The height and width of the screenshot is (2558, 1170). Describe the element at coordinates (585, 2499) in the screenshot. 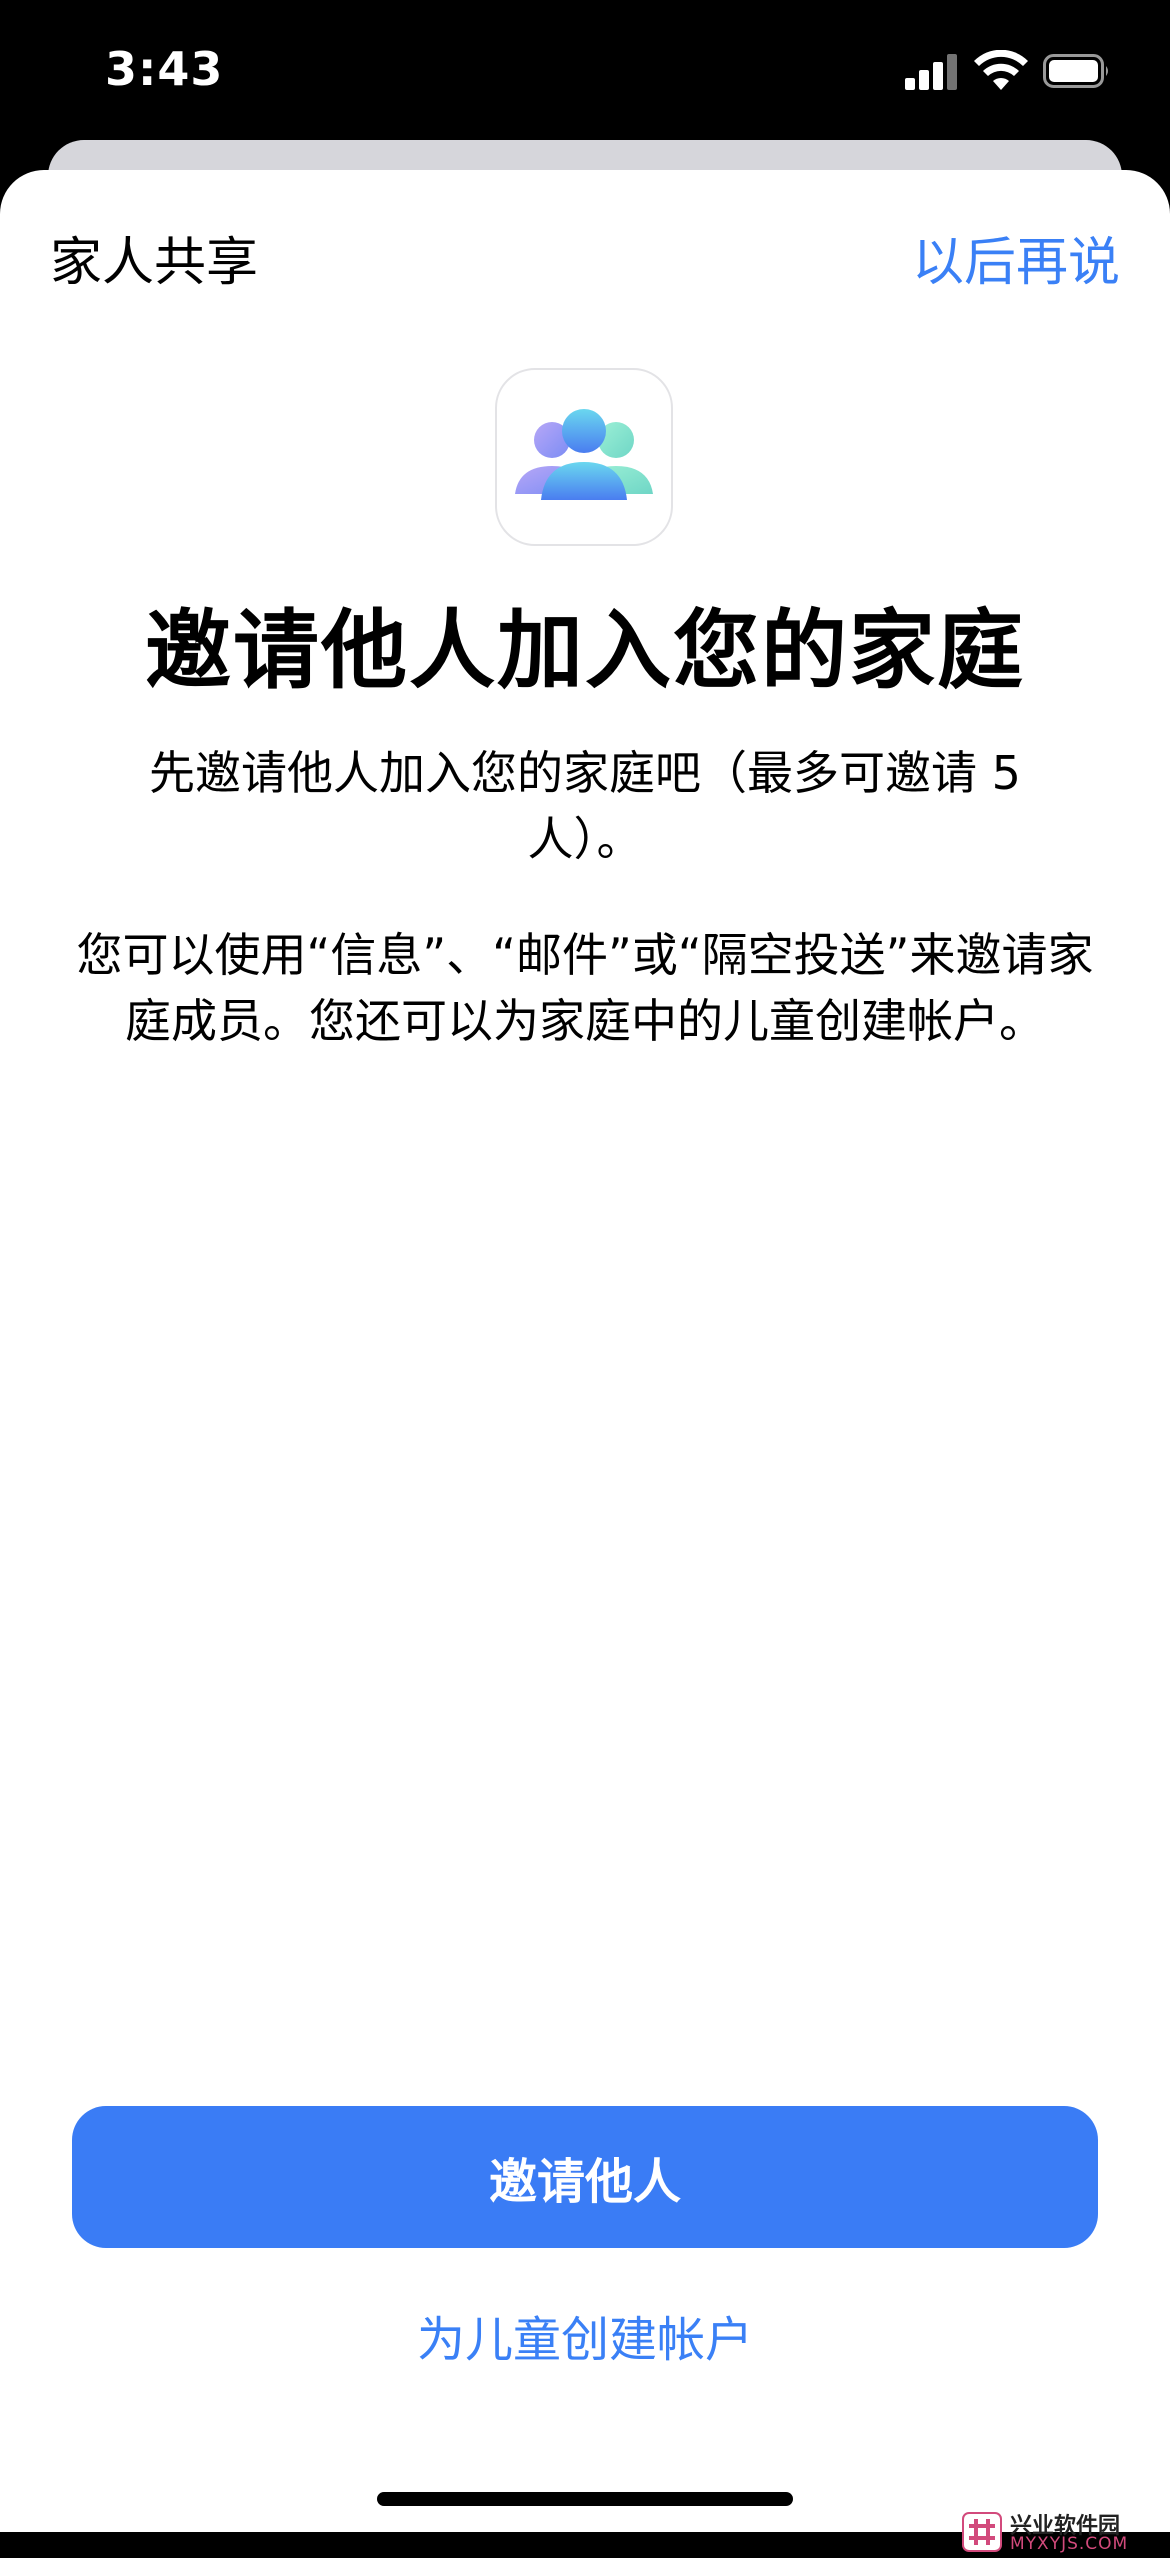

I see `home-indicator` at that location.